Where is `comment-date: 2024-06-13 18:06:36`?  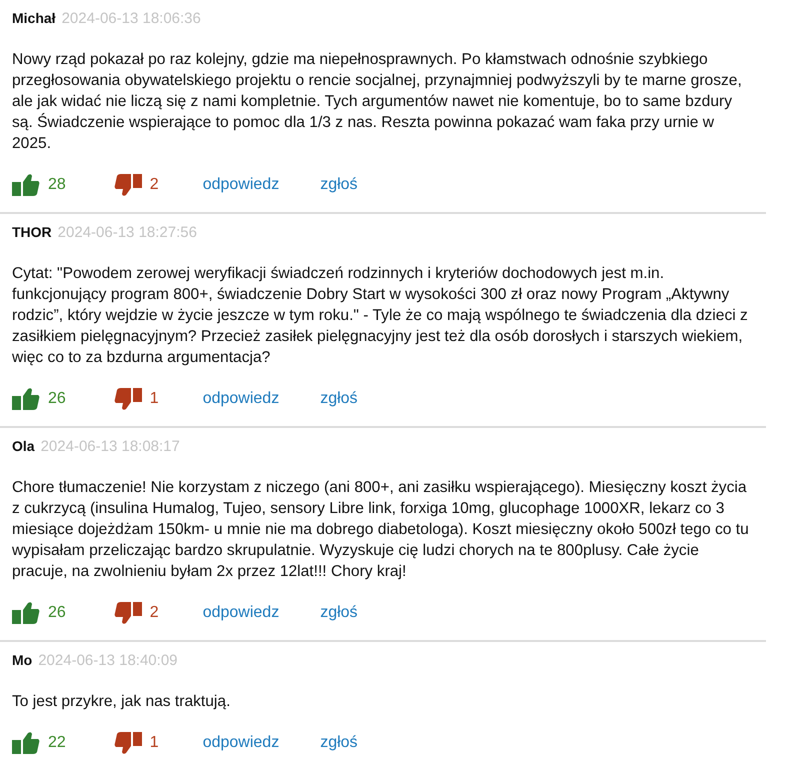 comment-date: 2024-06-13 18:06:36 is located at coordinates (131, 18).